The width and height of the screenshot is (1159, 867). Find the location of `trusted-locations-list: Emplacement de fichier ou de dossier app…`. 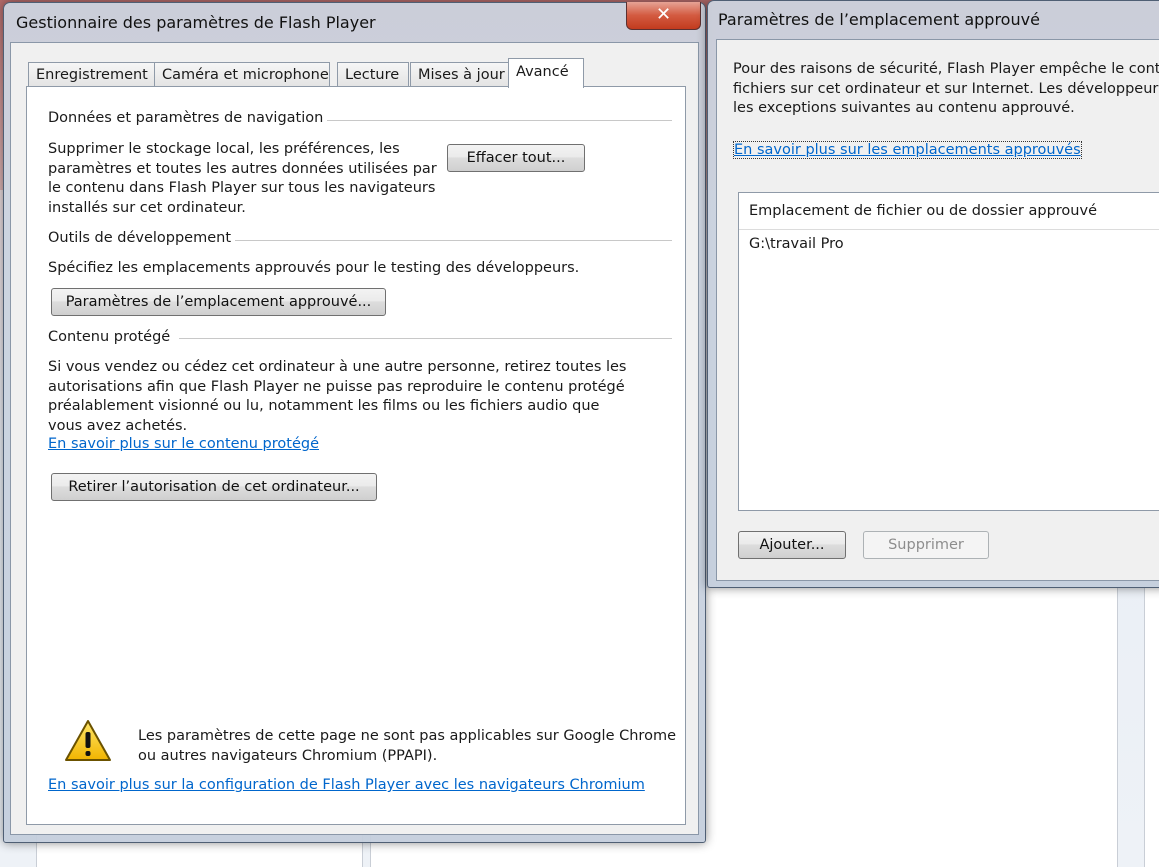

trusted-locations-list: Emplacement de fichier ou de dossier app… is located at coordinates (948, 351).